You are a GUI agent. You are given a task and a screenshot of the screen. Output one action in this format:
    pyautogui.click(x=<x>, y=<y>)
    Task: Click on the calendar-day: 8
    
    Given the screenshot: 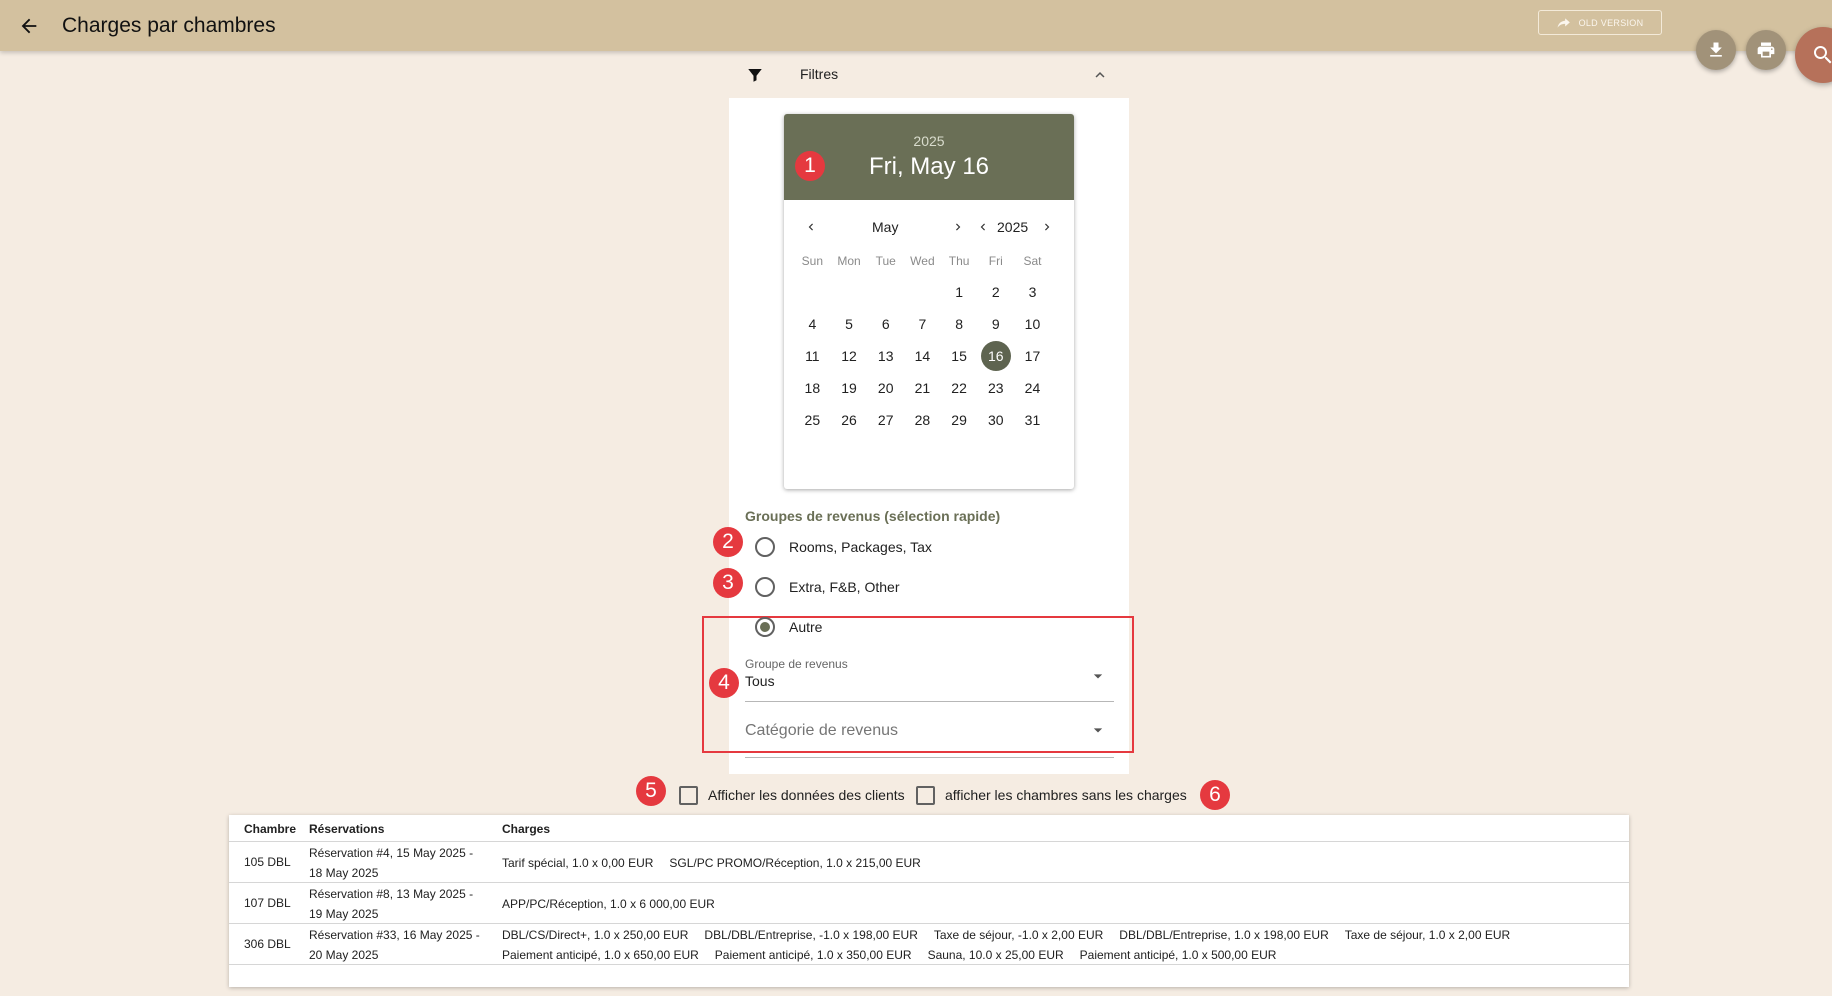 What is the action you would take?
    pyautogui.click(x=959, y=324)
    